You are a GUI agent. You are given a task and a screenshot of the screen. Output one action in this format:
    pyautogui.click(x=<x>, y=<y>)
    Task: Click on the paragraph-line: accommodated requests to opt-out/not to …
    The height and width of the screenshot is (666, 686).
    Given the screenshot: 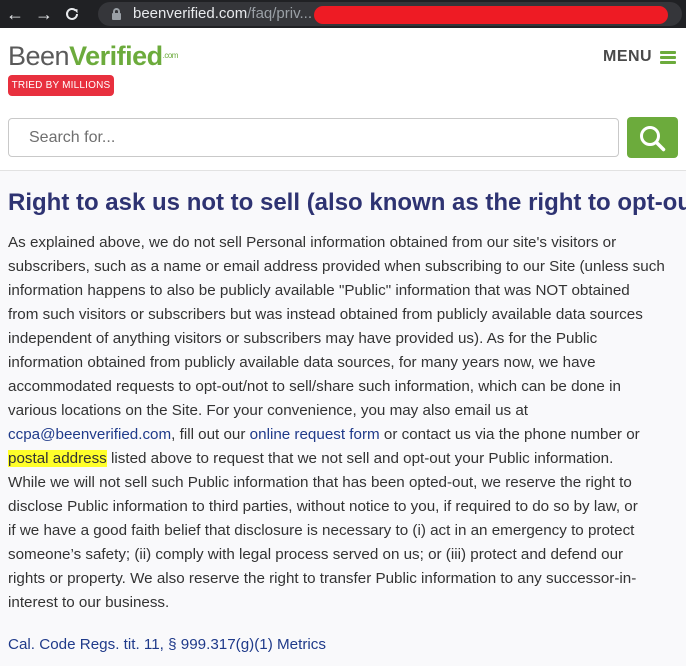 What is the action you would take?
    pyautogui.click(x=314, y=386)
    